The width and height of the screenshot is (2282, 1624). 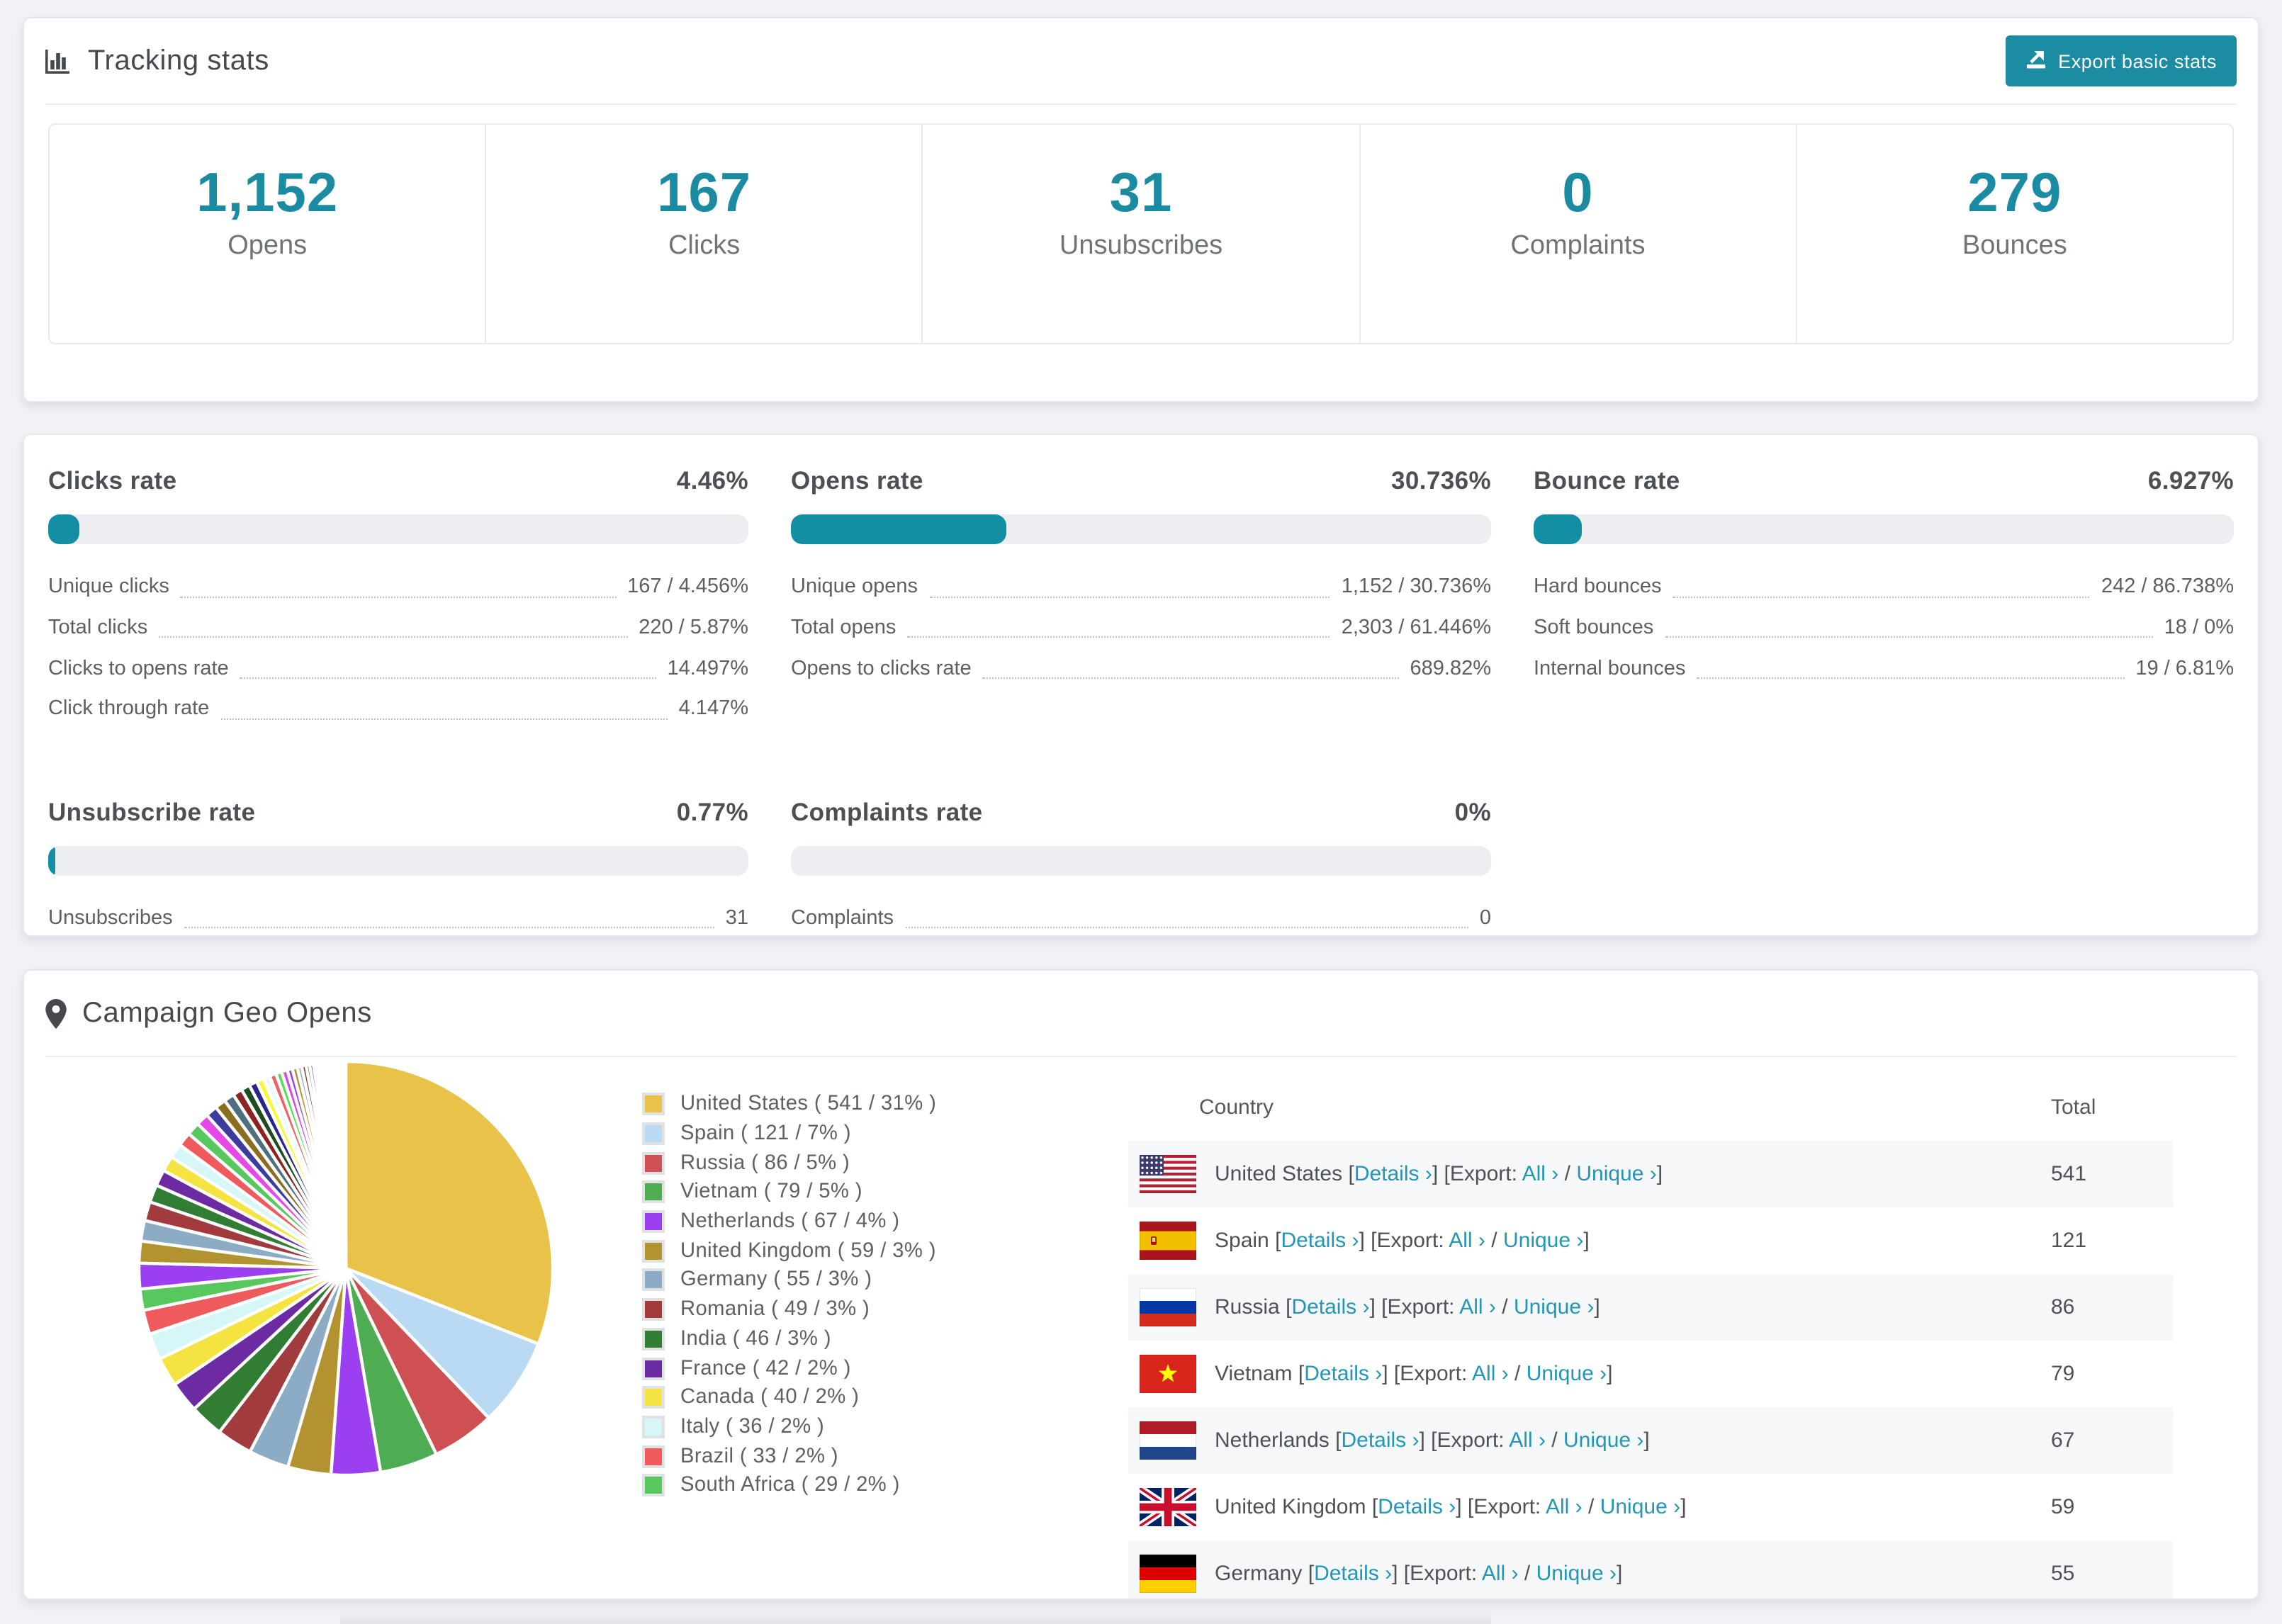 I want to click on legend-label: South Africa ( 29 / 2% ), so click(x=790, y=1486).